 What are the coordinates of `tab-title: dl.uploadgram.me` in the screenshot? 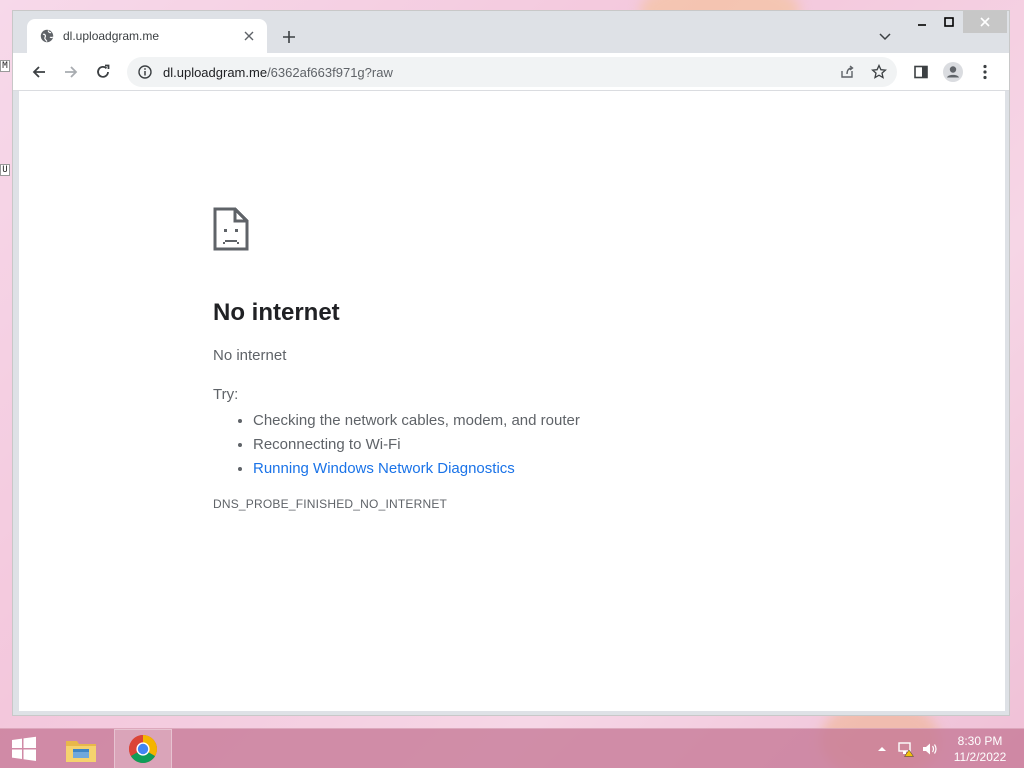 It's located at (111, 36).